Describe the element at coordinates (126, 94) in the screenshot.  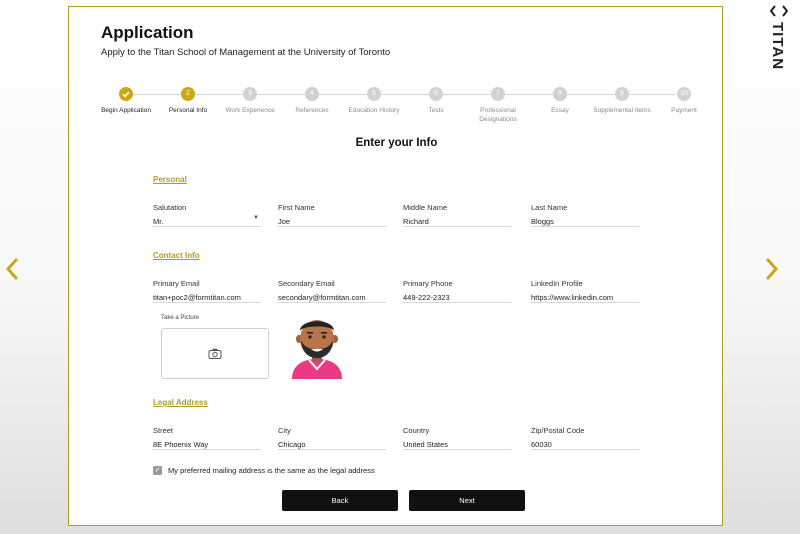
I see `check-icon` at that location.